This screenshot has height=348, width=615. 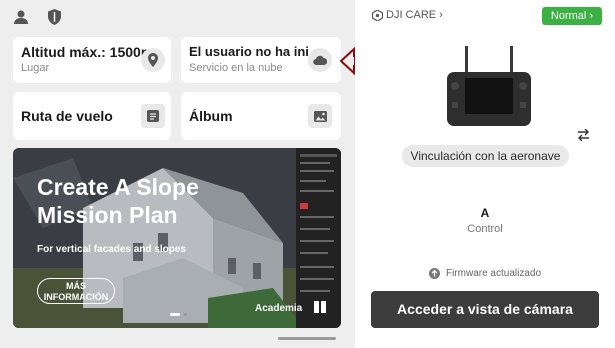 What do you see at coordinates (485, 309) in the screenshot?
I see `camera-view-button: Acceder a vista de cámara` at bounding box center [485, 309].